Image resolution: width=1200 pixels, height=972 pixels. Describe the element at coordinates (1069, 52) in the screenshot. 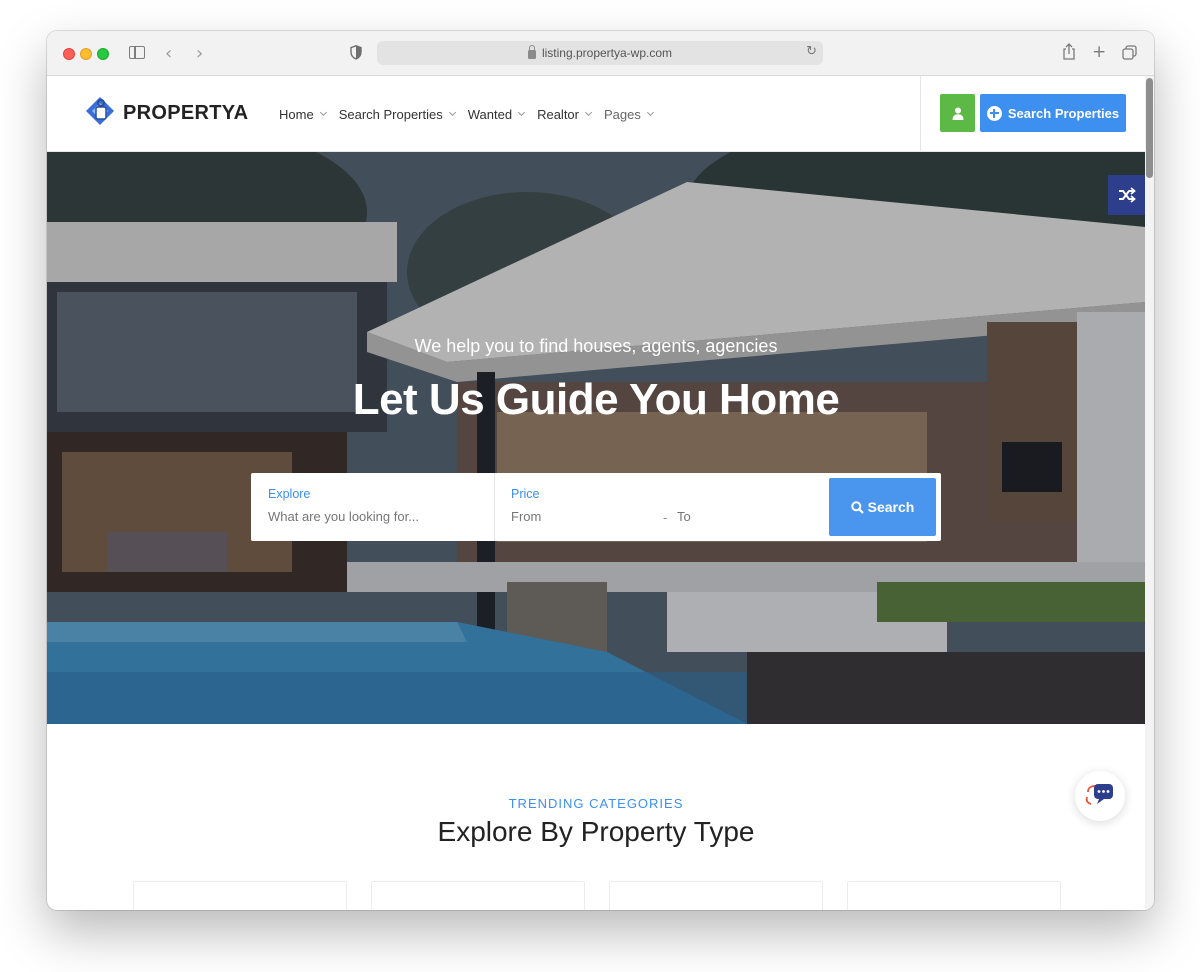

I see `share-icon` at that location.